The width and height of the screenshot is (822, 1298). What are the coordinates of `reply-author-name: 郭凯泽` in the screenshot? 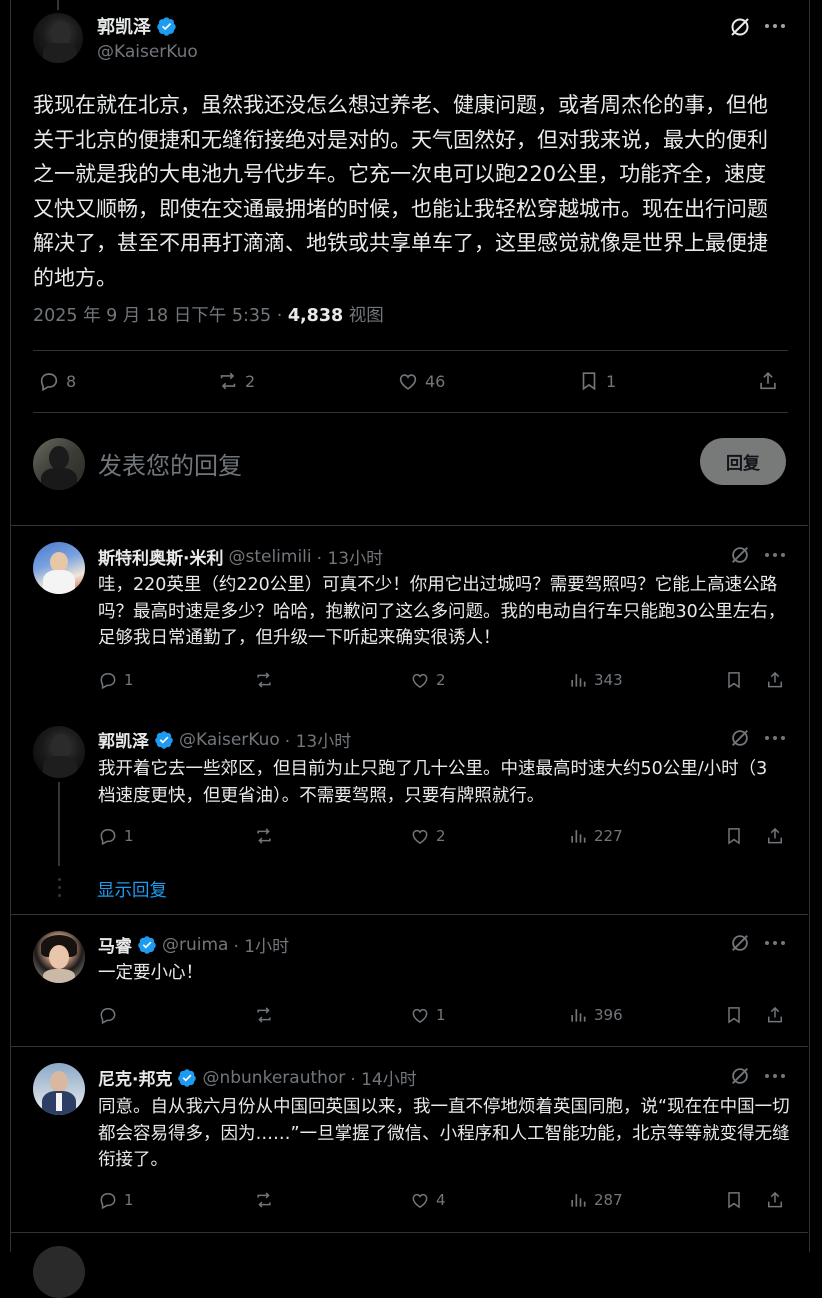 It's located at (123, 739).